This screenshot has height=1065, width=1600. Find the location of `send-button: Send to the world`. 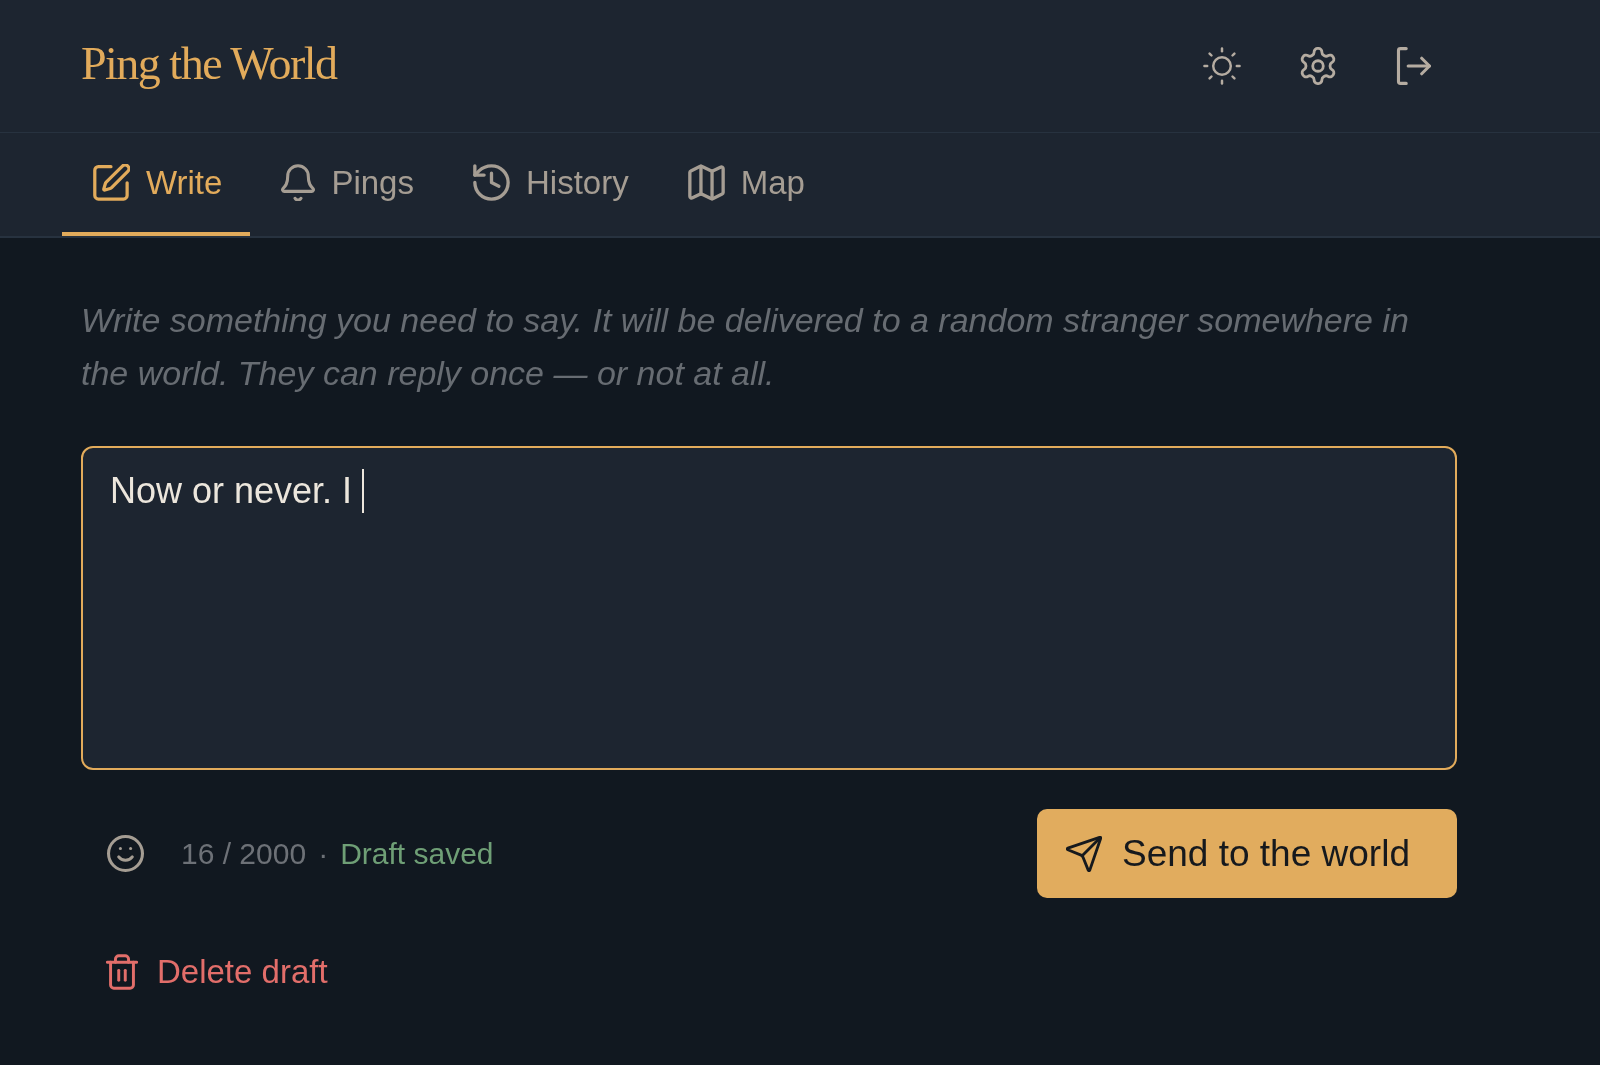

send-button: Send to the world is located at coordinates (1247, 853).